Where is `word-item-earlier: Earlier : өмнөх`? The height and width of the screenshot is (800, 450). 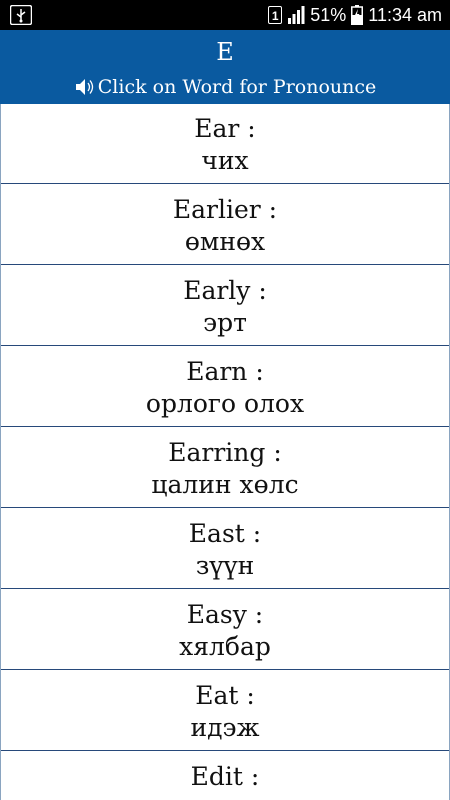 word-item-earlier: Earlier : өмнөх is located at coordinates (225, 225).